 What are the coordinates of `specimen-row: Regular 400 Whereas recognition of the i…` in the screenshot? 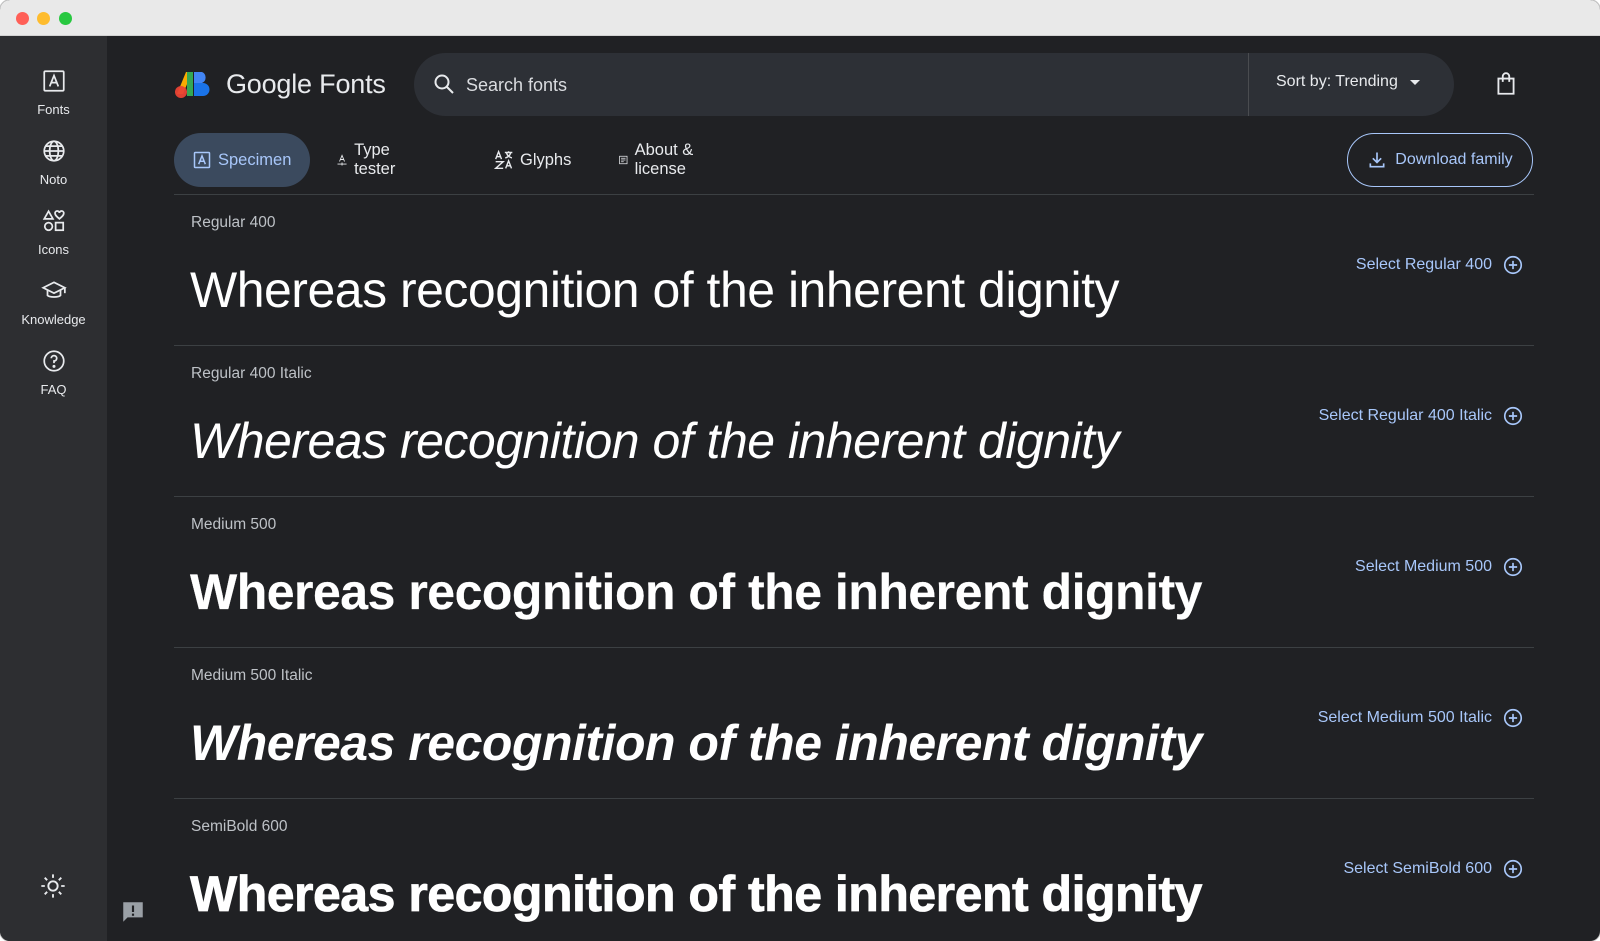 It's located at (854, 270).